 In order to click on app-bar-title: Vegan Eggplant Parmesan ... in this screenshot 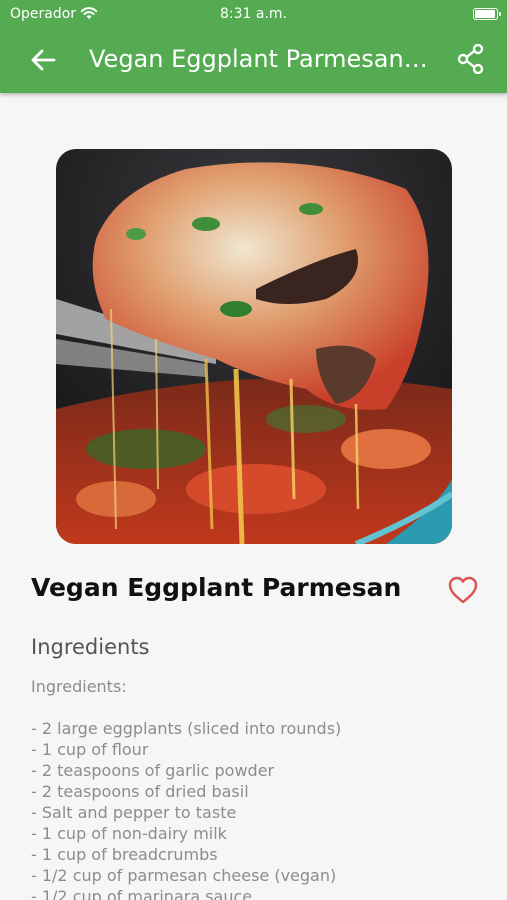, I will do `click(261, 59)`.